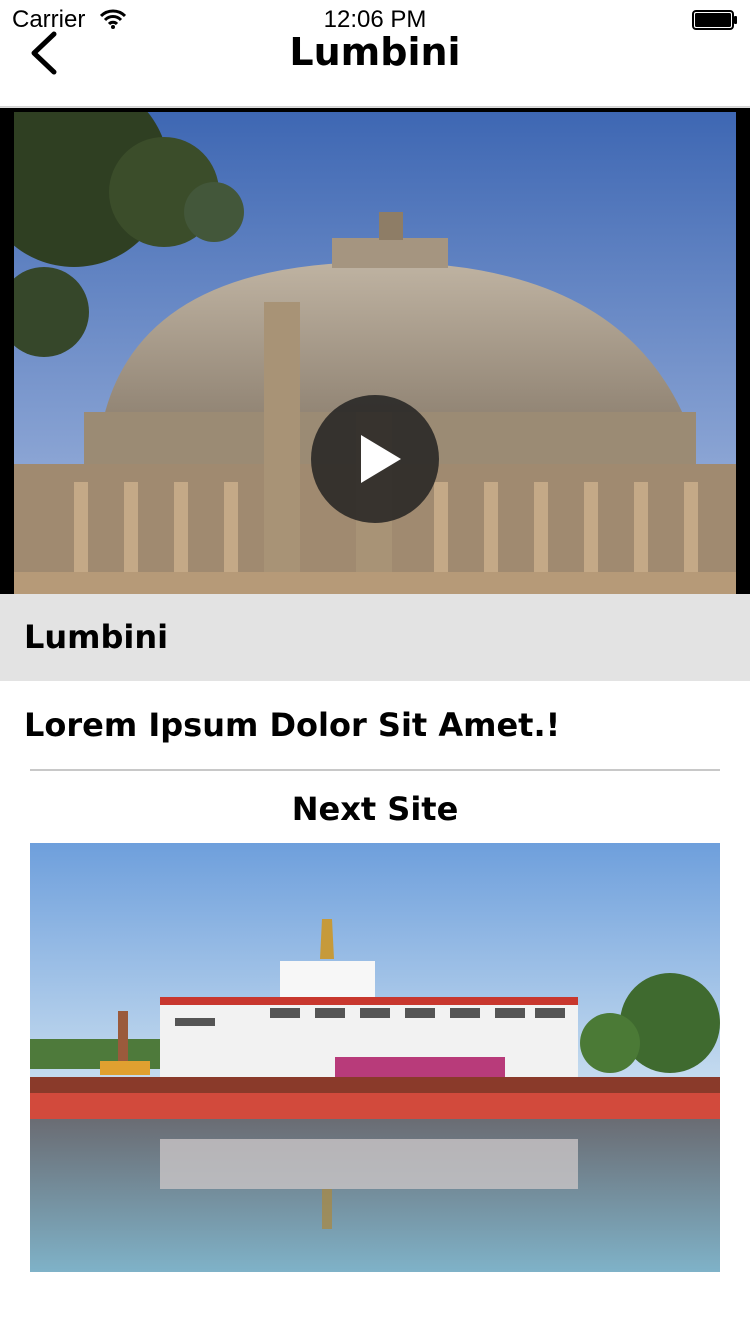  I want to click on page-title: Lumbini, so click(375, 52).